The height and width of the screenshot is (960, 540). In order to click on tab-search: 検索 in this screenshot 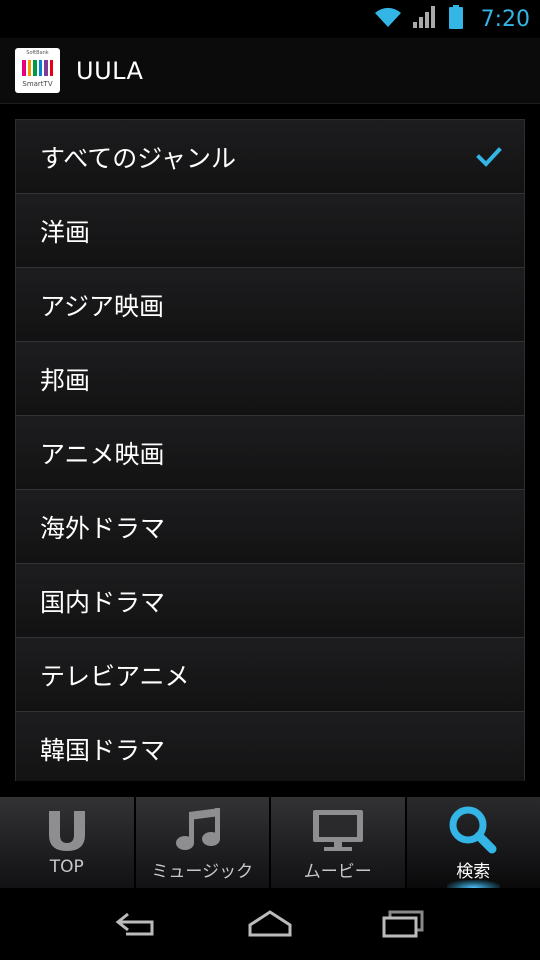, I will do `click(473, 842)`.